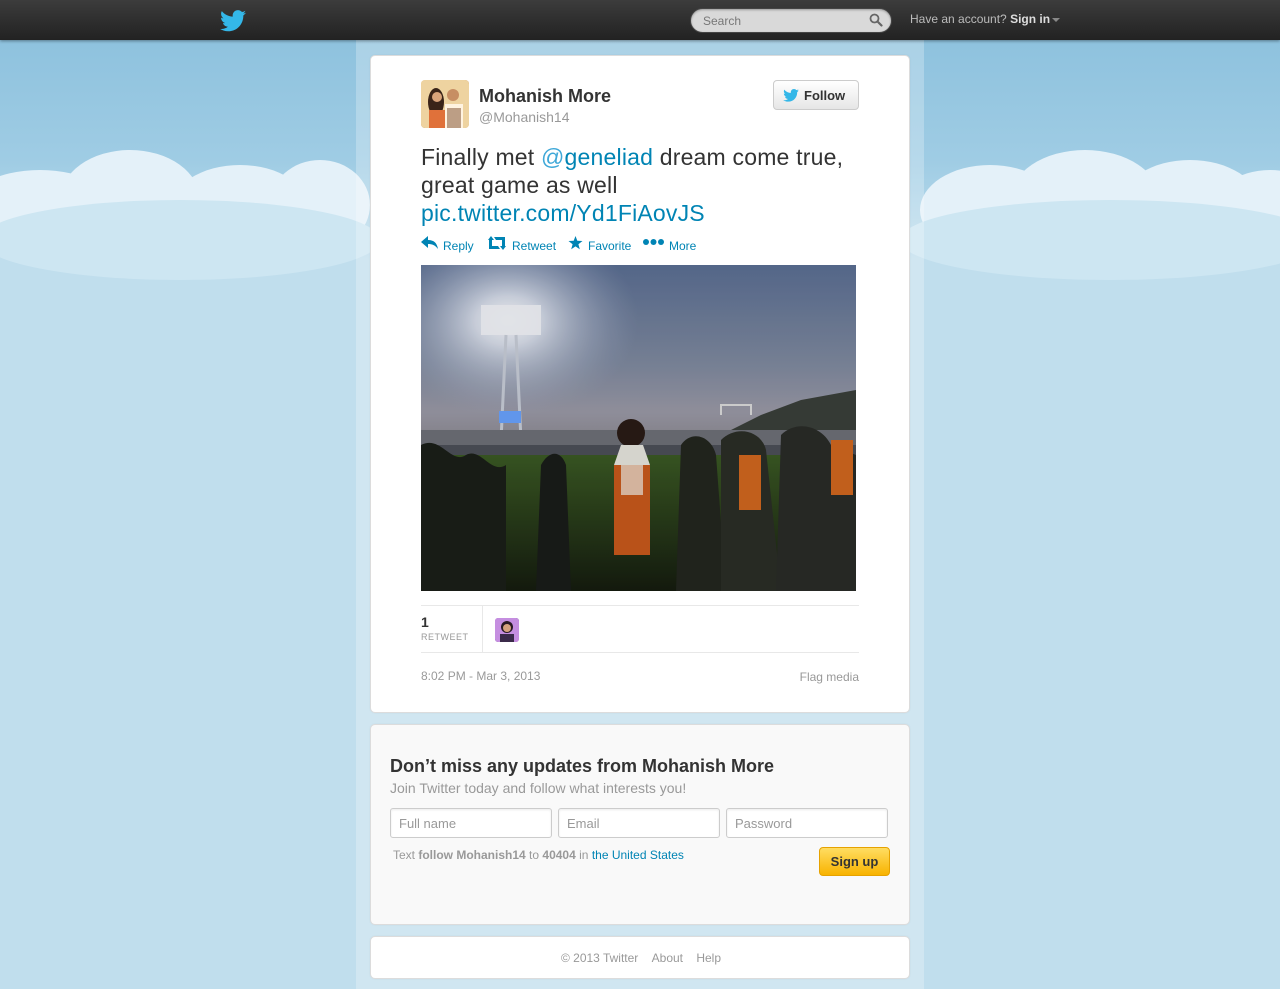  Describe the element at coordinates (783, 21) in the screenshot. I see `search-input` at that location.